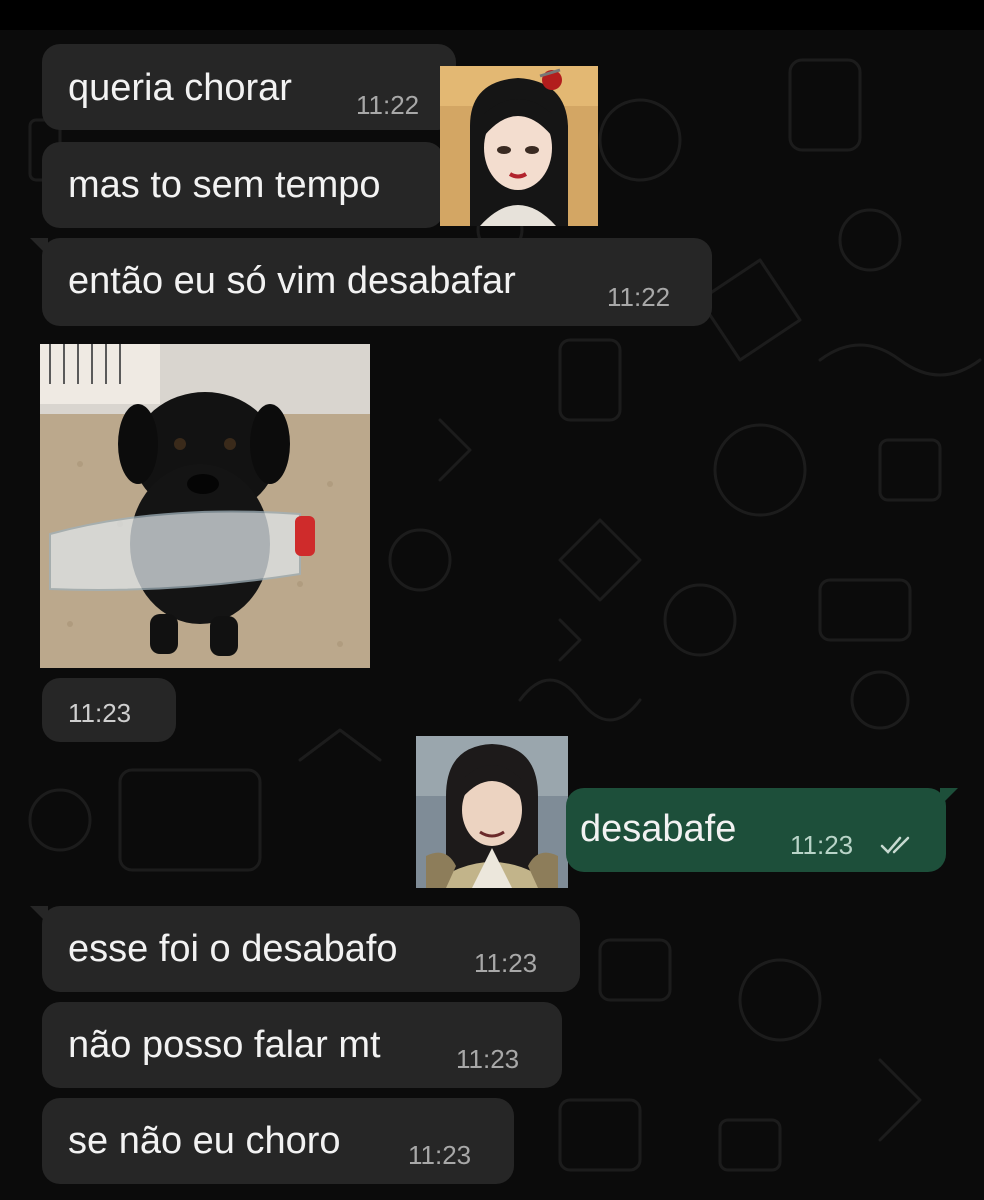 This screenshot has width=984, height=1200. What do you see at coordinates (224, 185) in the screenshot?
I see `message-text: mas to sem tempo` at bounding box center [224, 185].